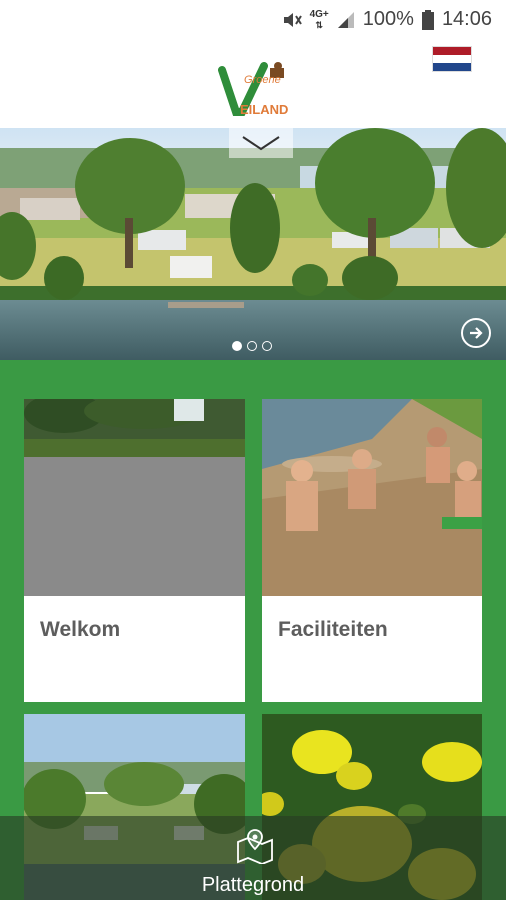 This screenshot has height=900, width=506. I want to click on app-header: Groene EILAND, so click(253, 84).